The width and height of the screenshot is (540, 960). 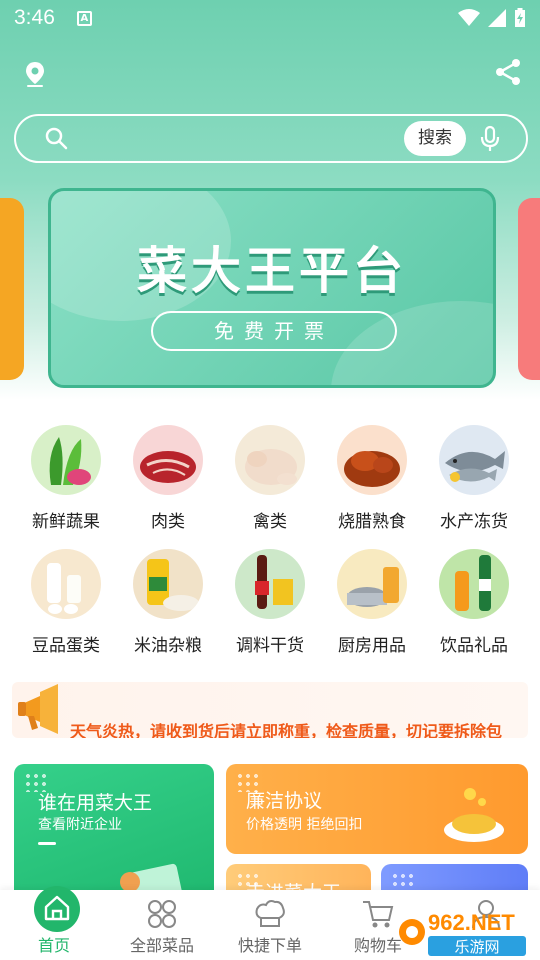 I want to click on card-title: 谁在用菜大王, so click(x=95, y=803).